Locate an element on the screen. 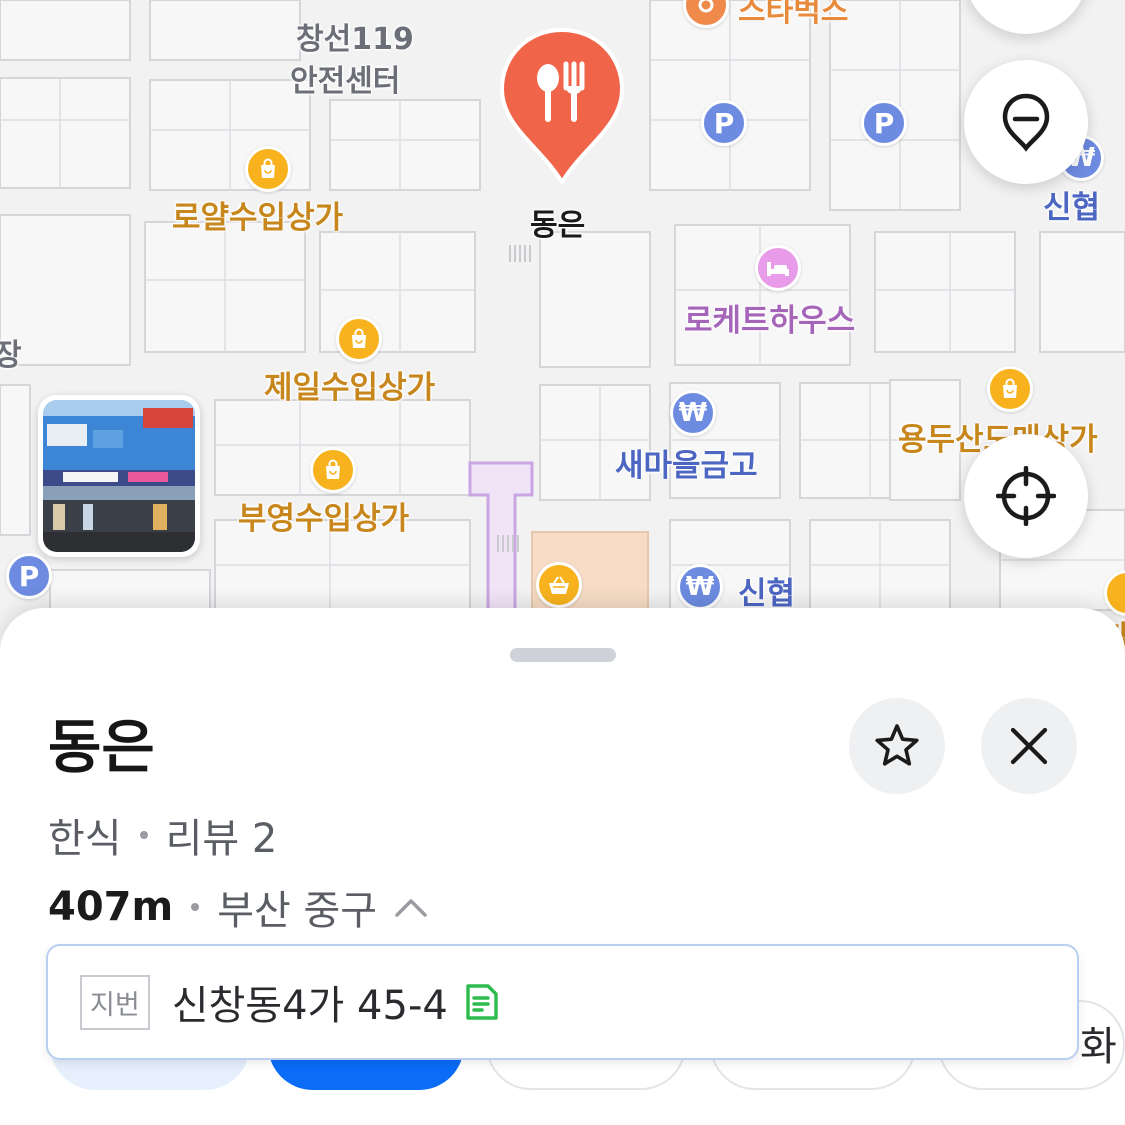 Image resolution: width=1125 pixels, height=1125 pixels. address-type-tag: 지번 is located at coordinates (115, 1002).